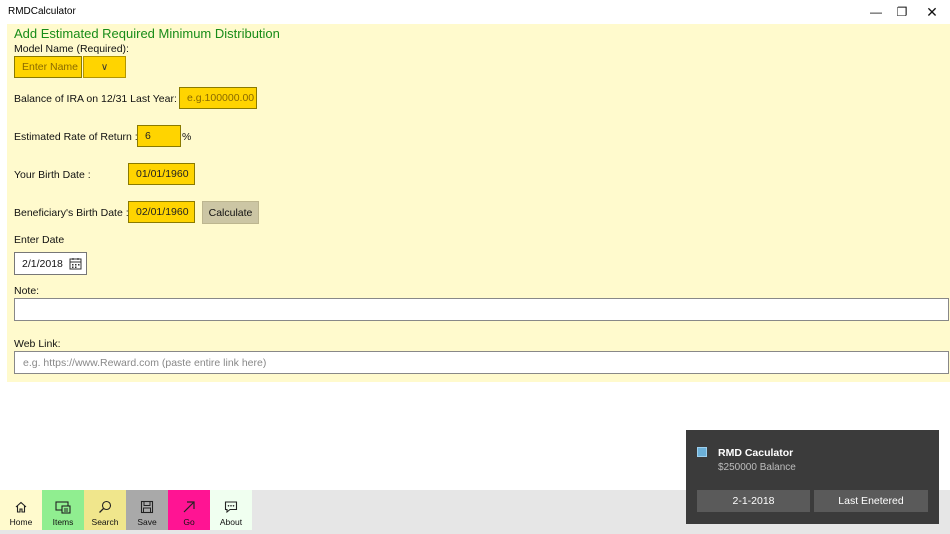  Describe the element at coordinates (76, 137) in the screenshot. I see `rate-label: Estimated Rate of Return :` at that location.